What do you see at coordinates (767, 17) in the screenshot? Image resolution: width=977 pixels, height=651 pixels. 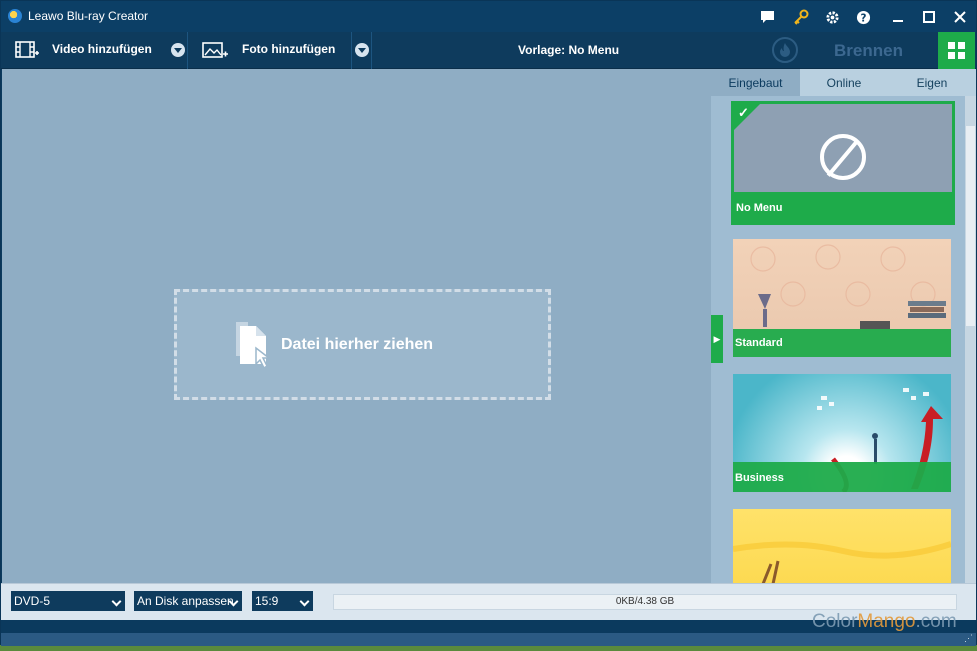 I see `feedback-icon` at bounding box center [767, 17].